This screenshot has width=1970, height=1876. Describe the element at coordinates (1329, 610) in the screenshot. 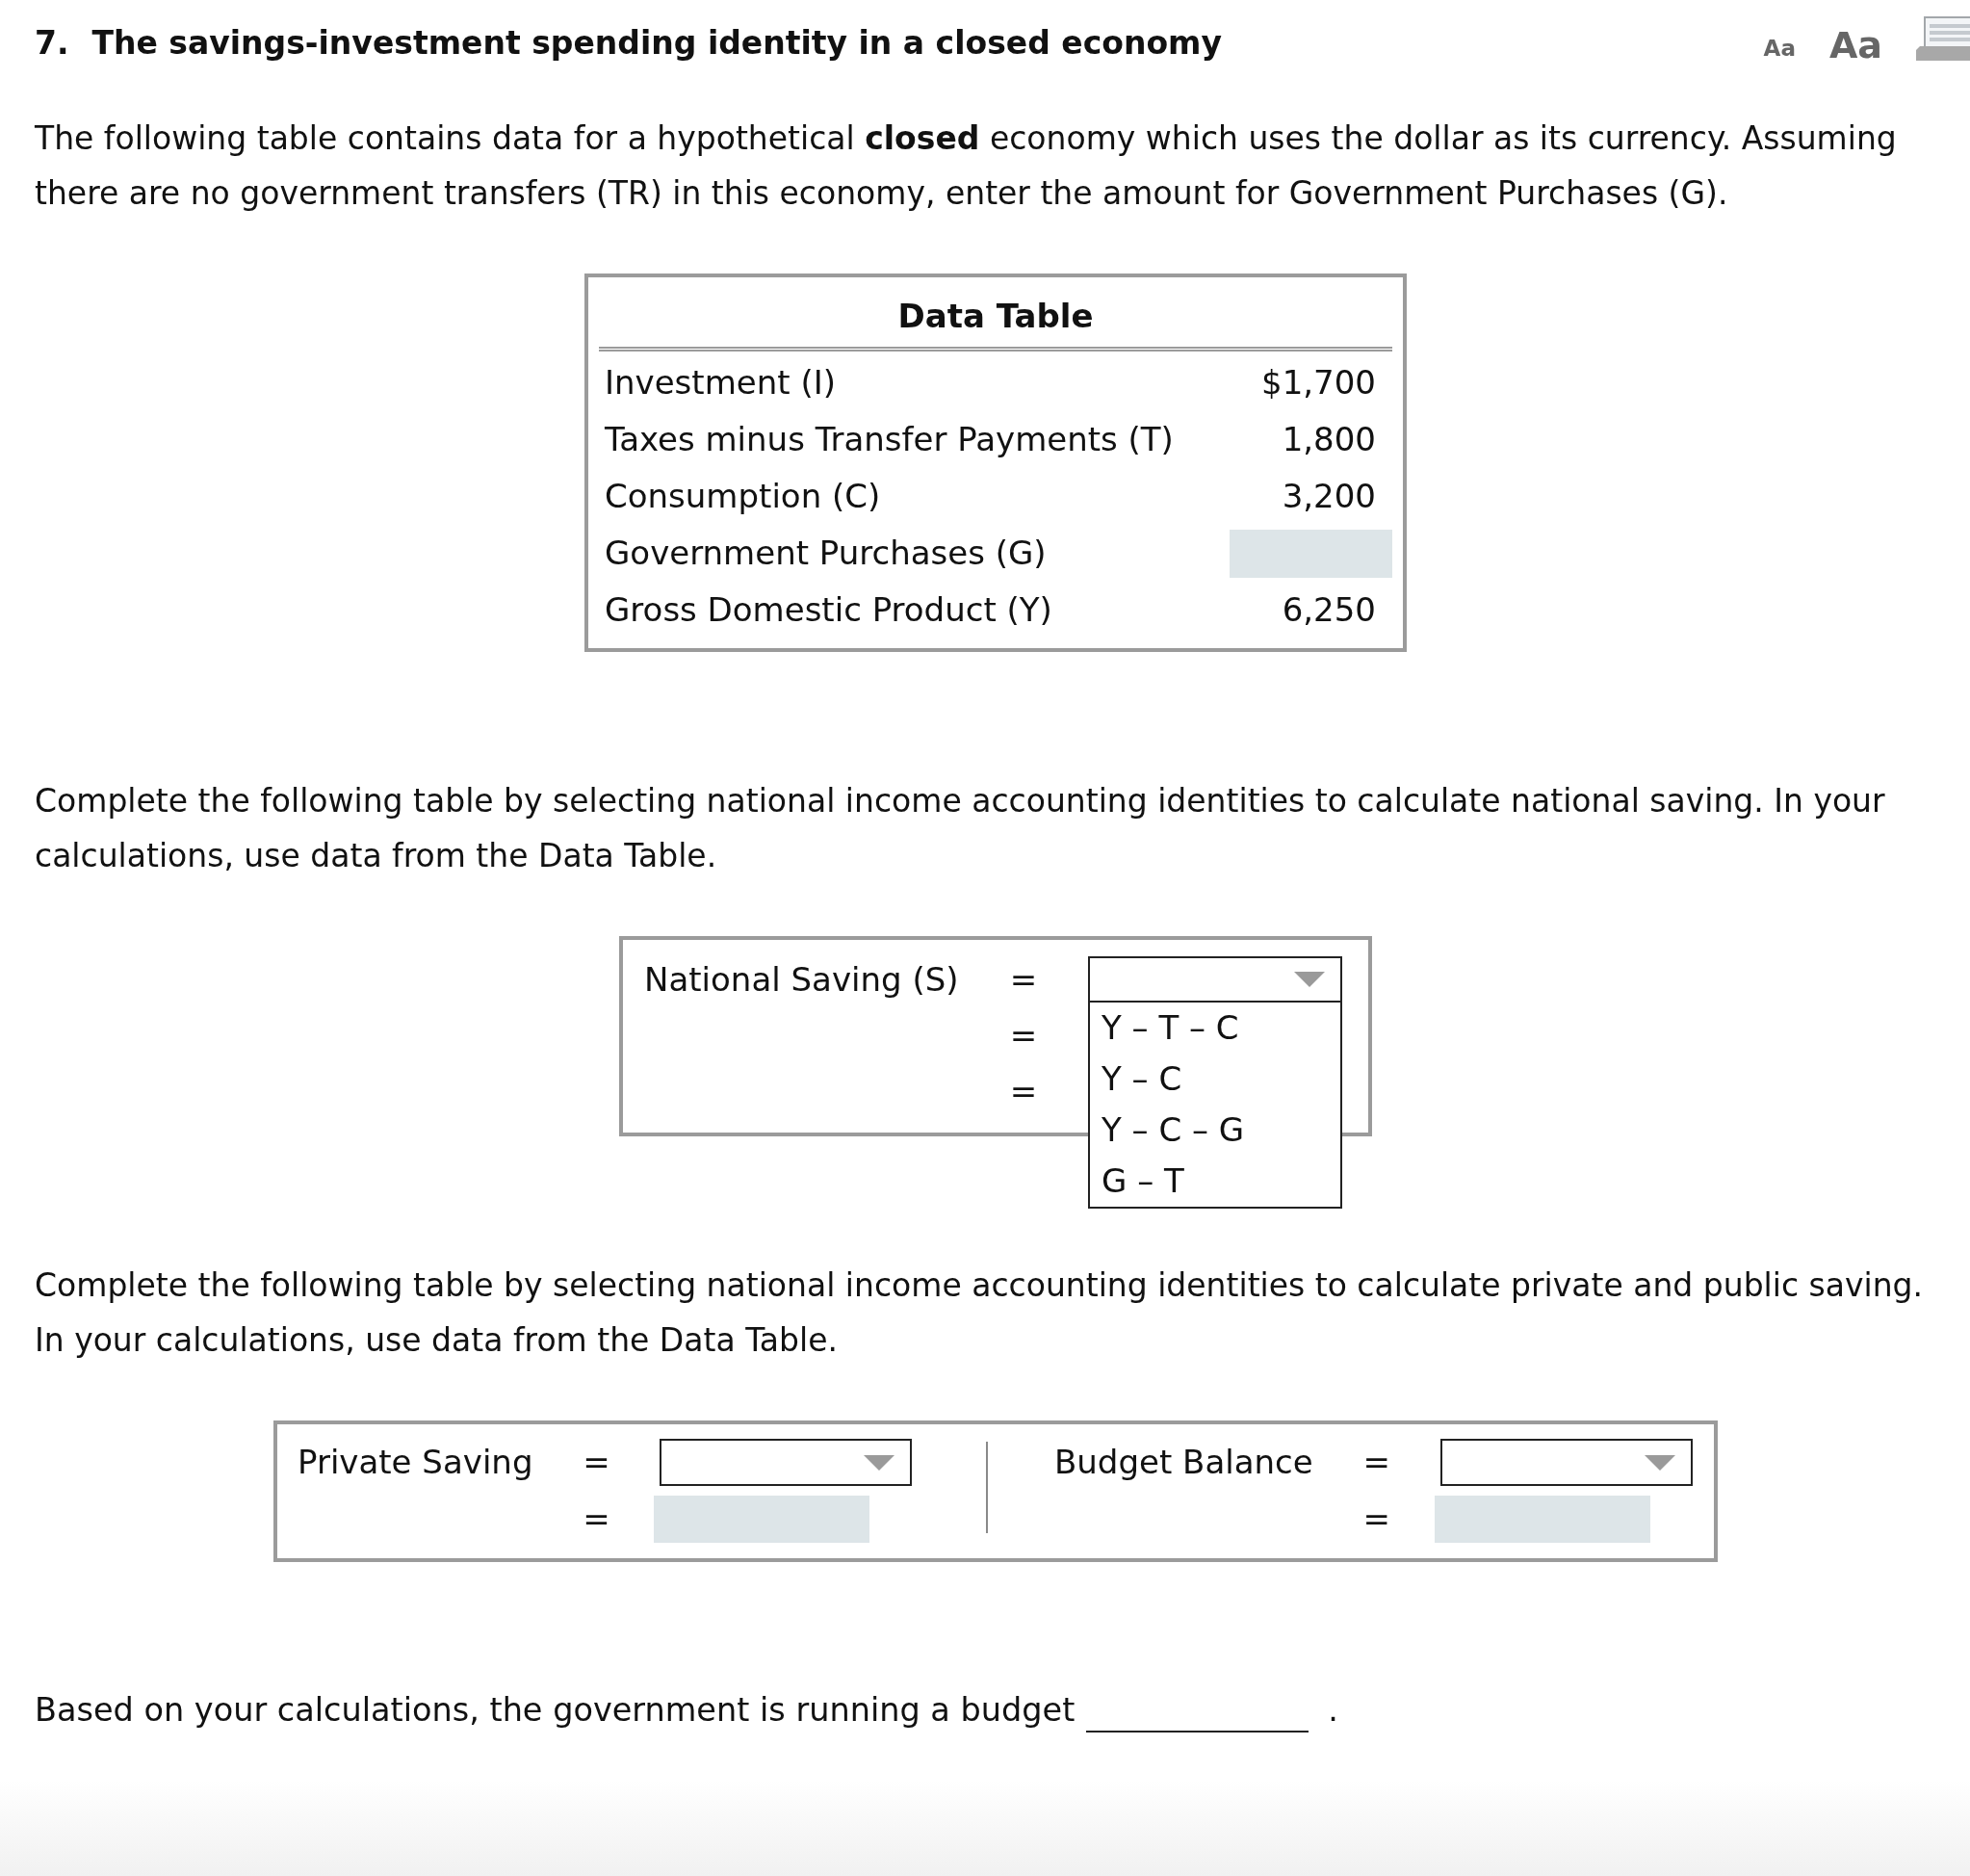

I see `row-value: 6,250` at that location.